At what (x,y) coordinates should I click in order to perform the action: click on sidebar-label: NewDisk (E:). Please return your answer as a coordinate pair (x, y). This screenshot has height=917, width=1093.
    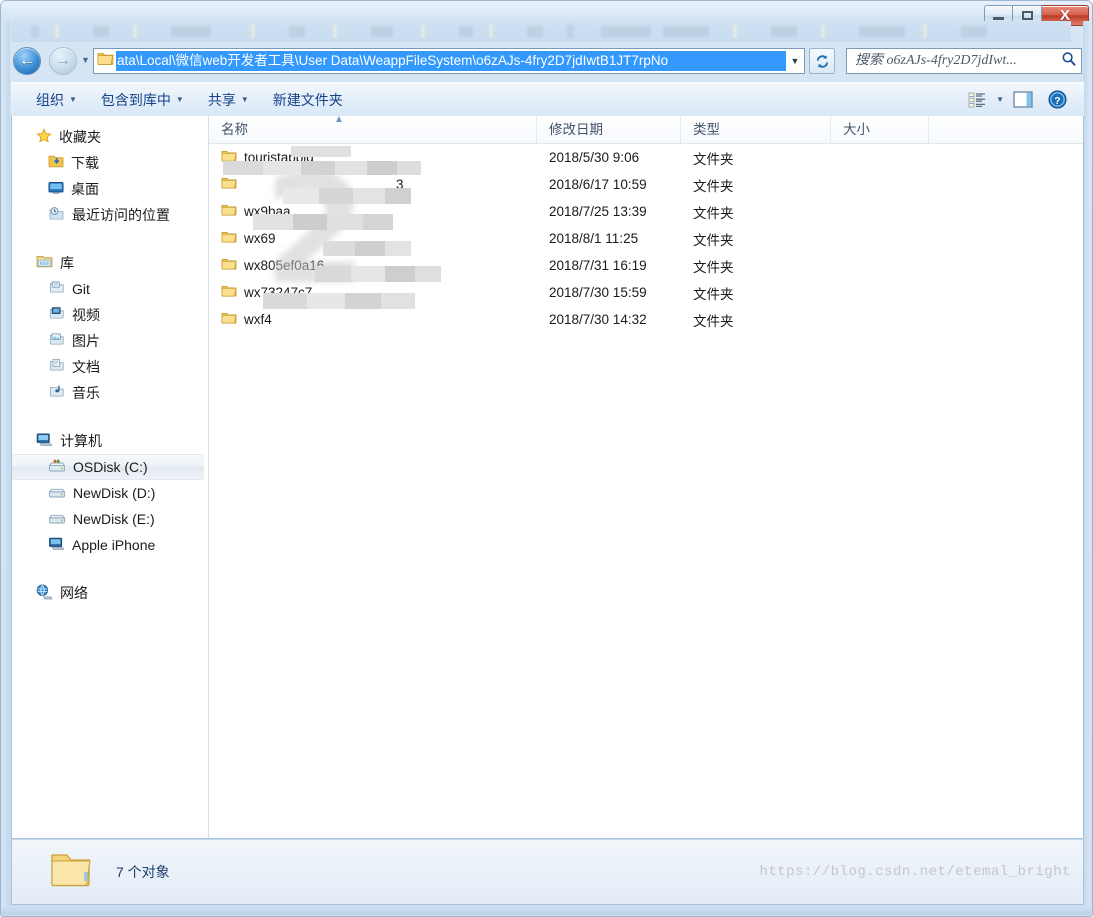
    Looking at the image, I should click on (114, 519).